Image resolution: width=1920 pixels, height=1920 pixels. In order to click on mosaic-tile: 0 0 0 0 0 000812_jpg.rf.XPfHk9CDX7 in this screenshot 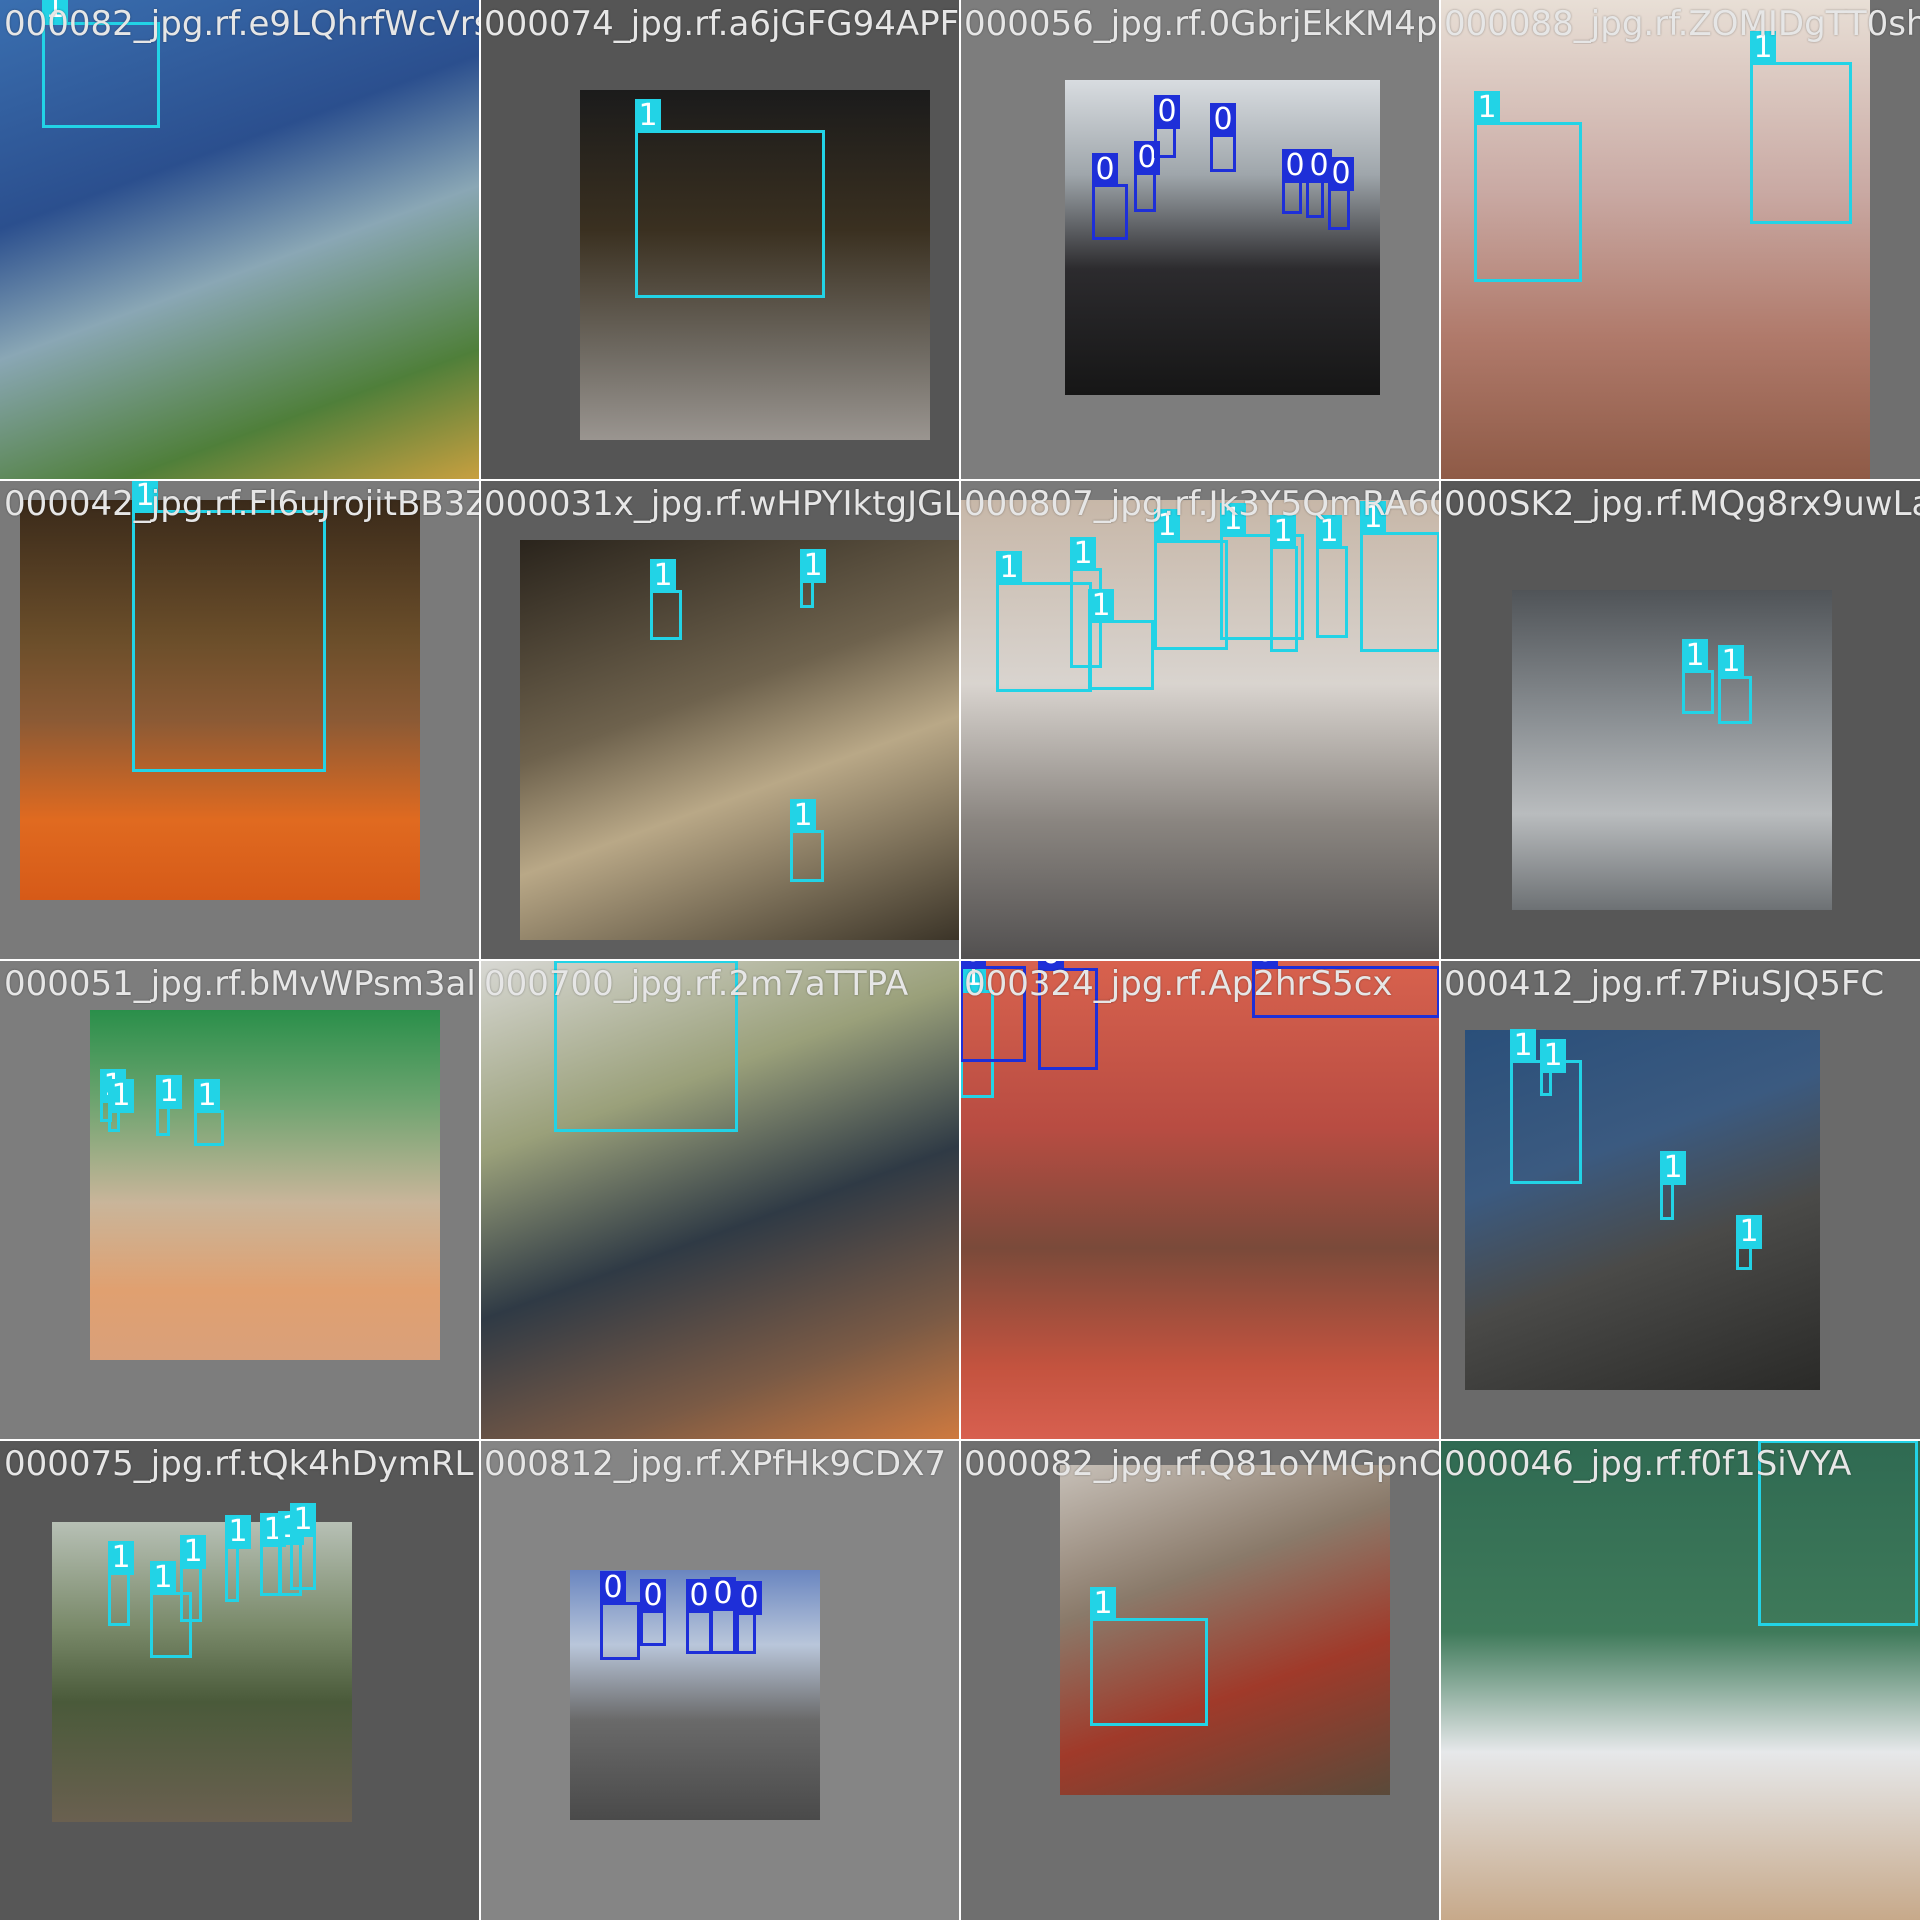, I will do `click(720, 1680)`.